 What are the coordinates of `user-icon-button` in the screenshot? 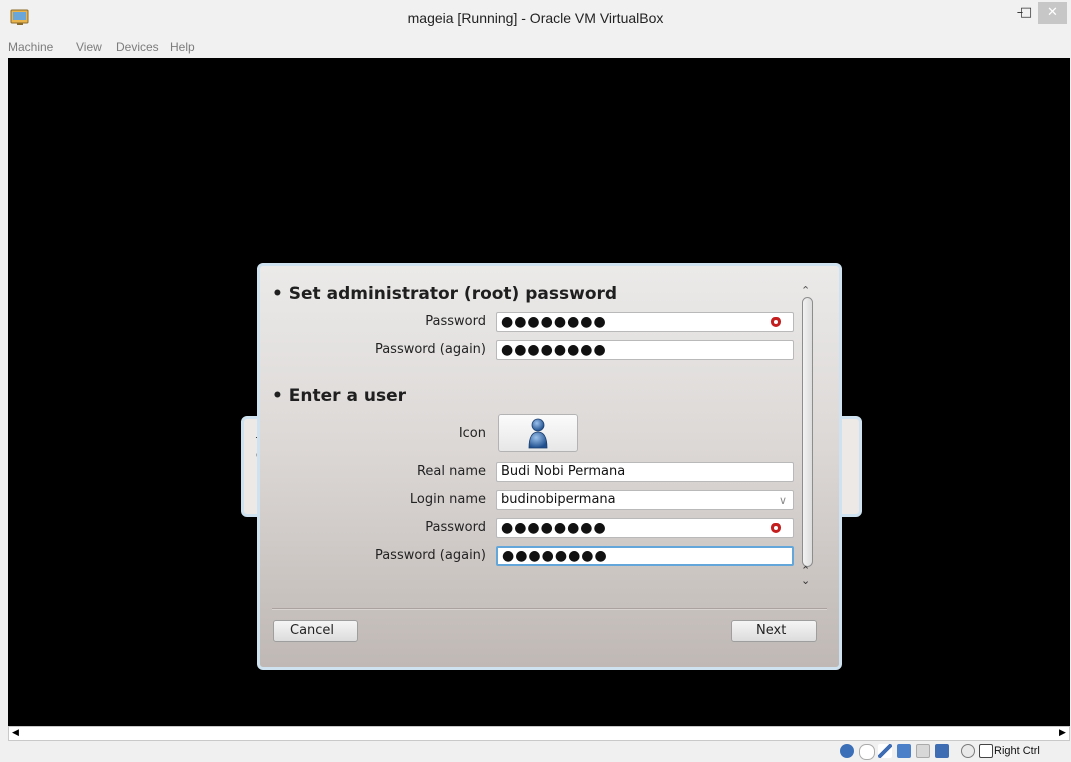 It's located at (538, 433).